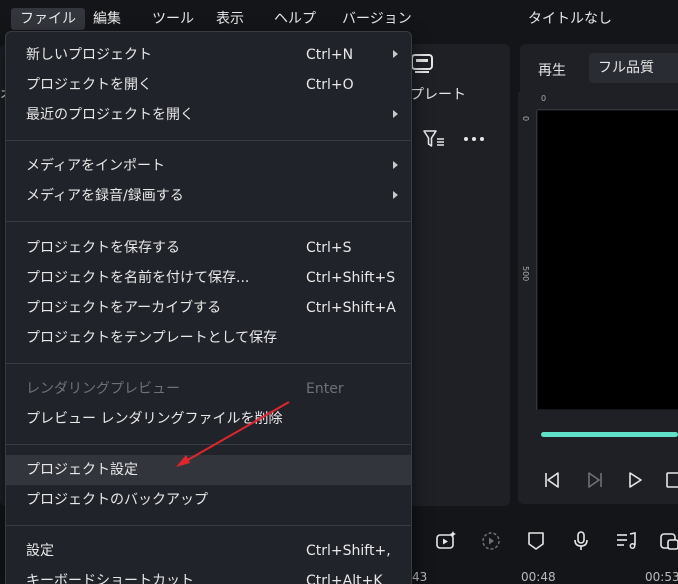 The width and height of the screenshot is (678, 584). Describe the element at coordinates (208, 248) in the screenshot. I see `menu-item-save-project: プロジェクトを保存する Ctrl+S` at that location.